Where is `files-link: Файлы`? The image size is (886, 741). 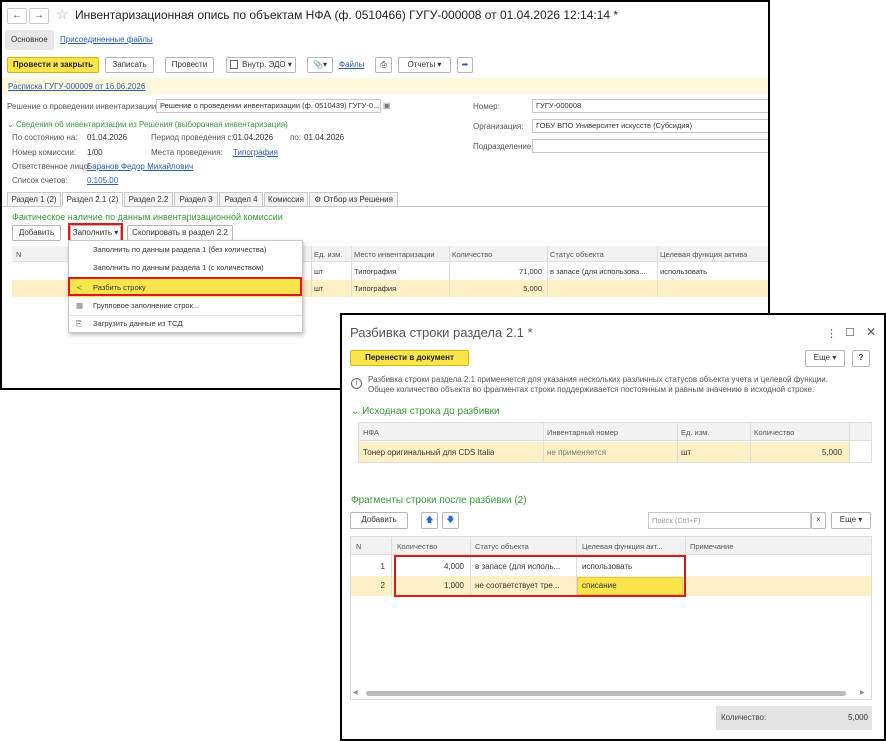
files-link: Файлы is located at coordinates (351, 64).